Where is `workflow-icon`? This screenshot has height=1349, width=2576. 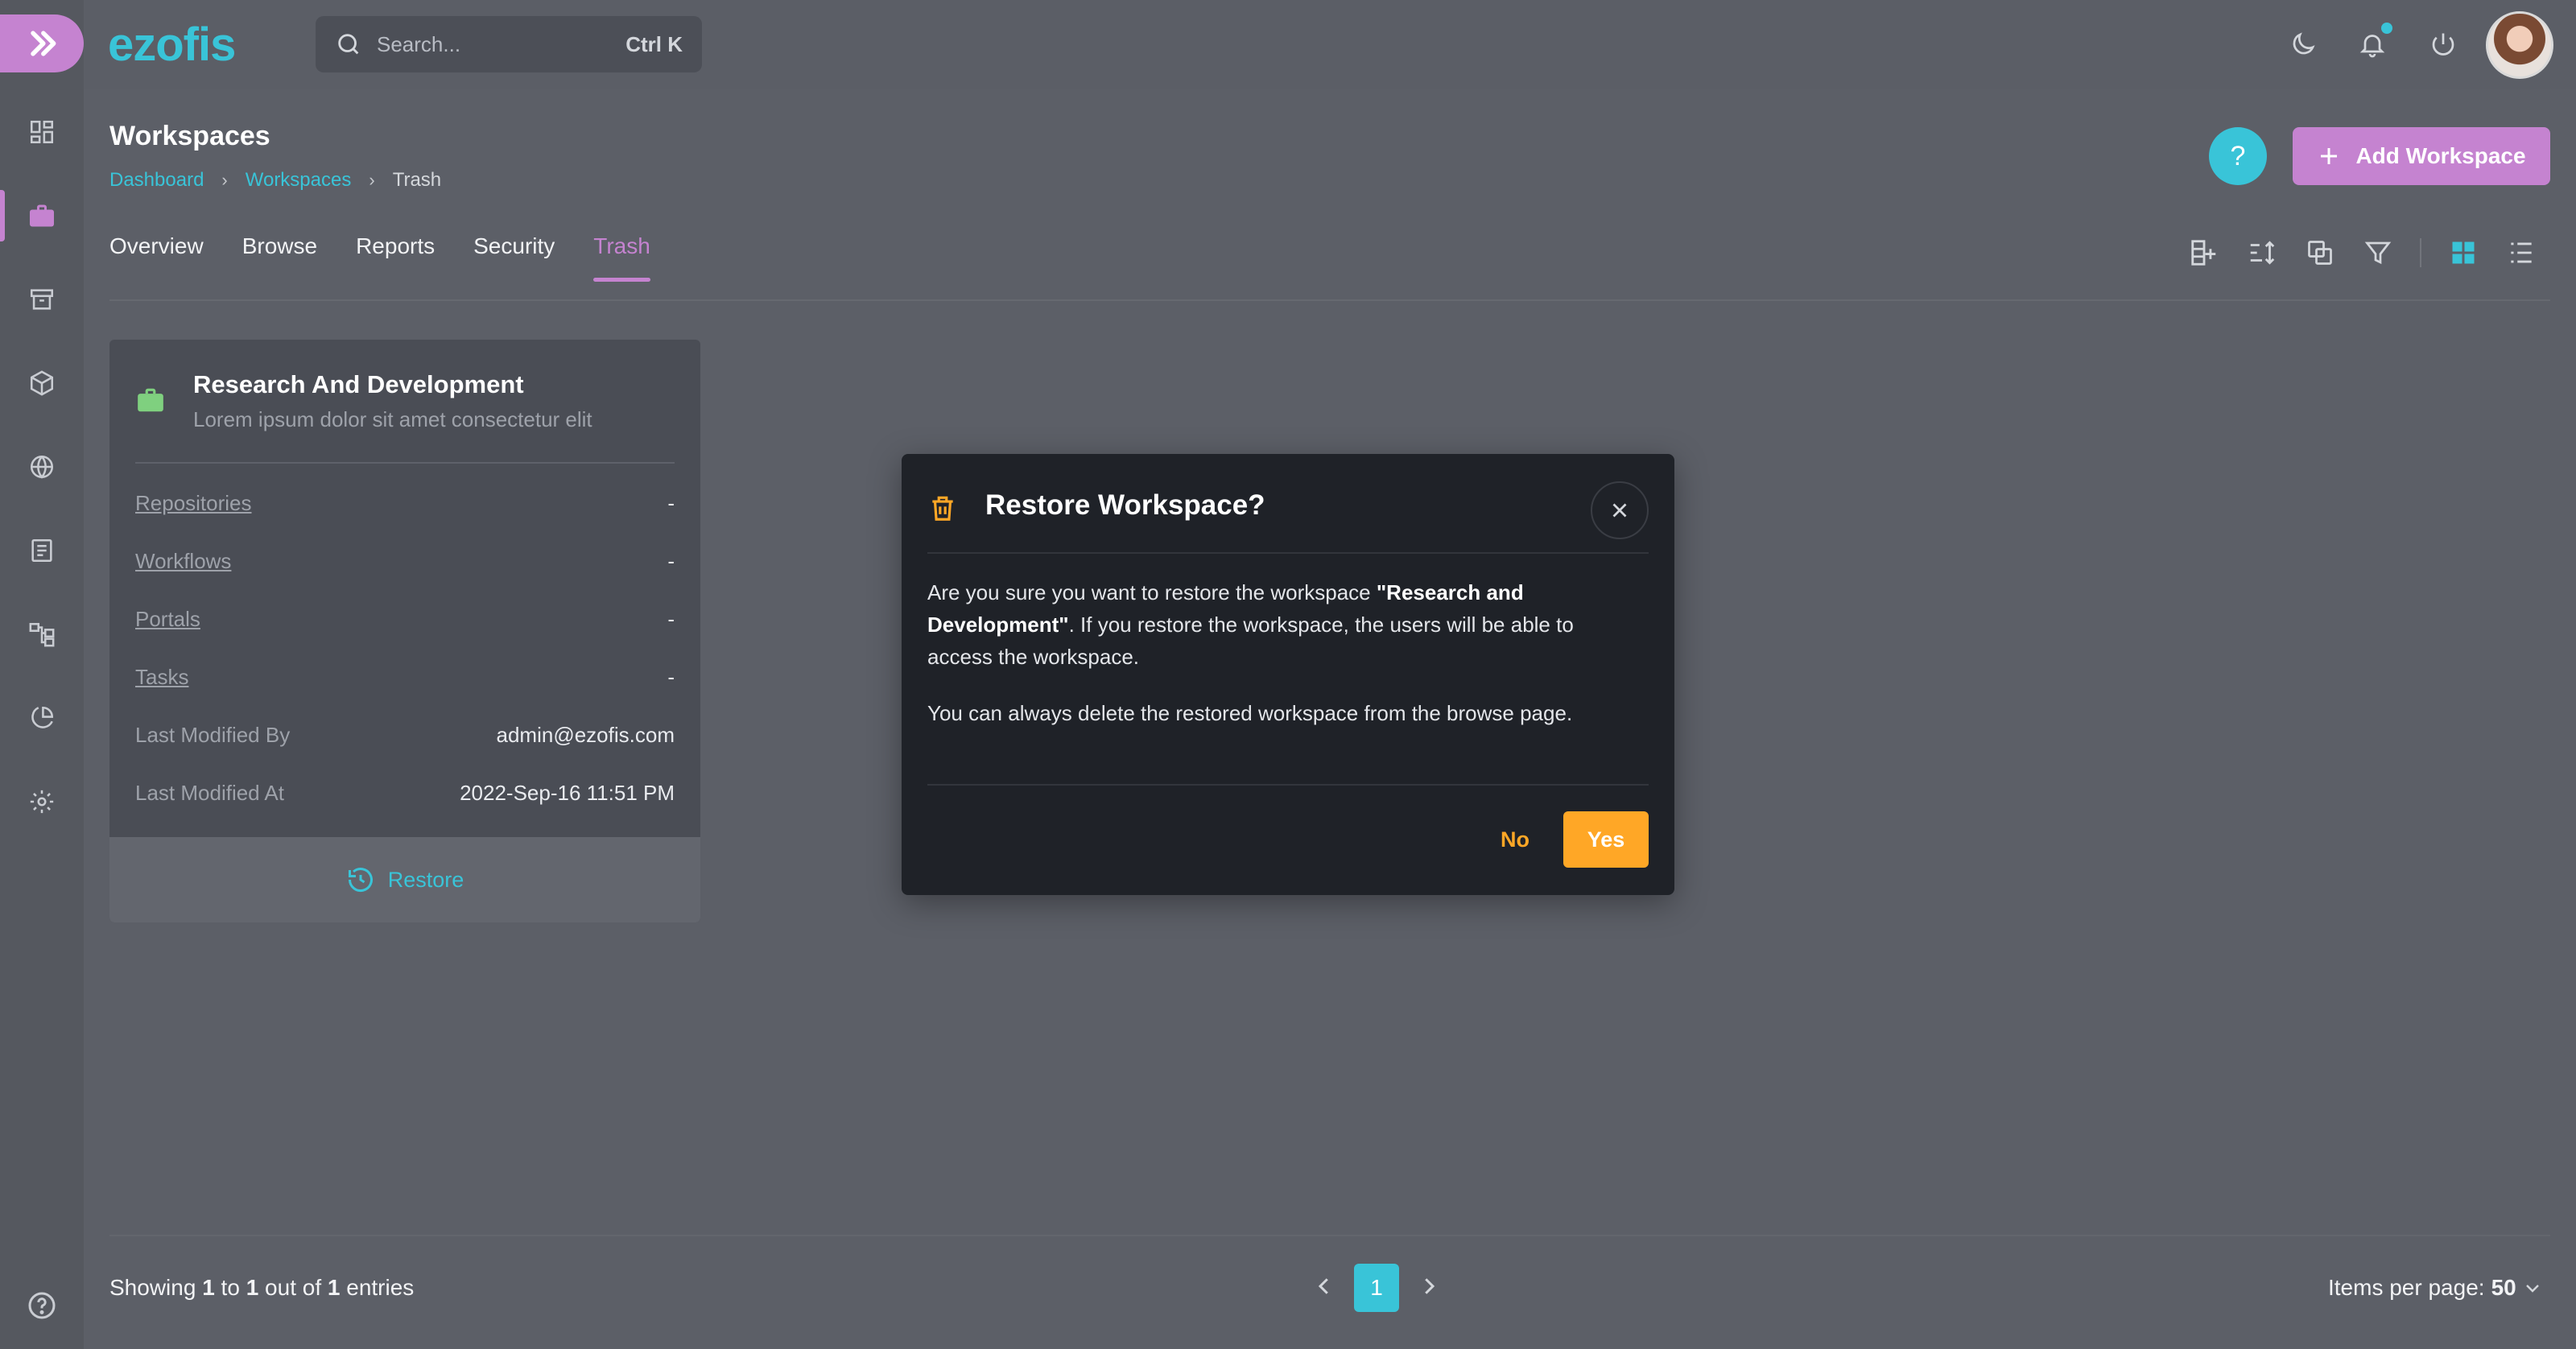 workflow-icon is located at coordinates (42, 634).